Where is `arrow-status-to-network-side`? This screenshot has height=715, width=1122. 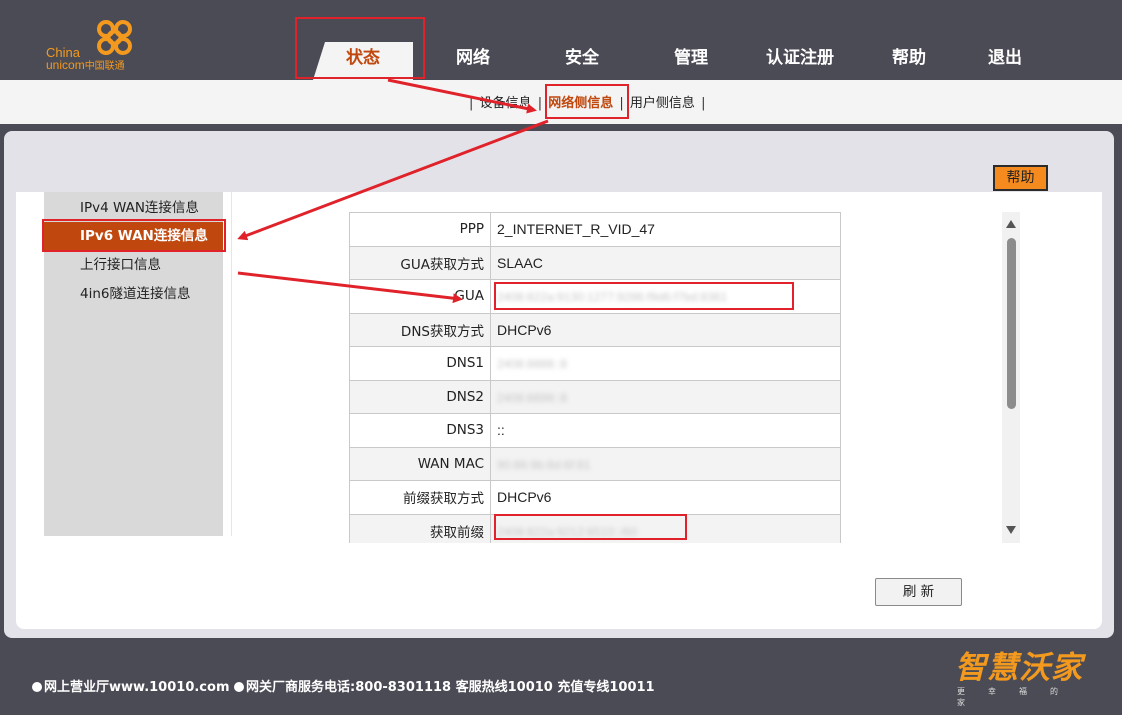
arrow-status-to-network-side is located at coordinates (462, 96).